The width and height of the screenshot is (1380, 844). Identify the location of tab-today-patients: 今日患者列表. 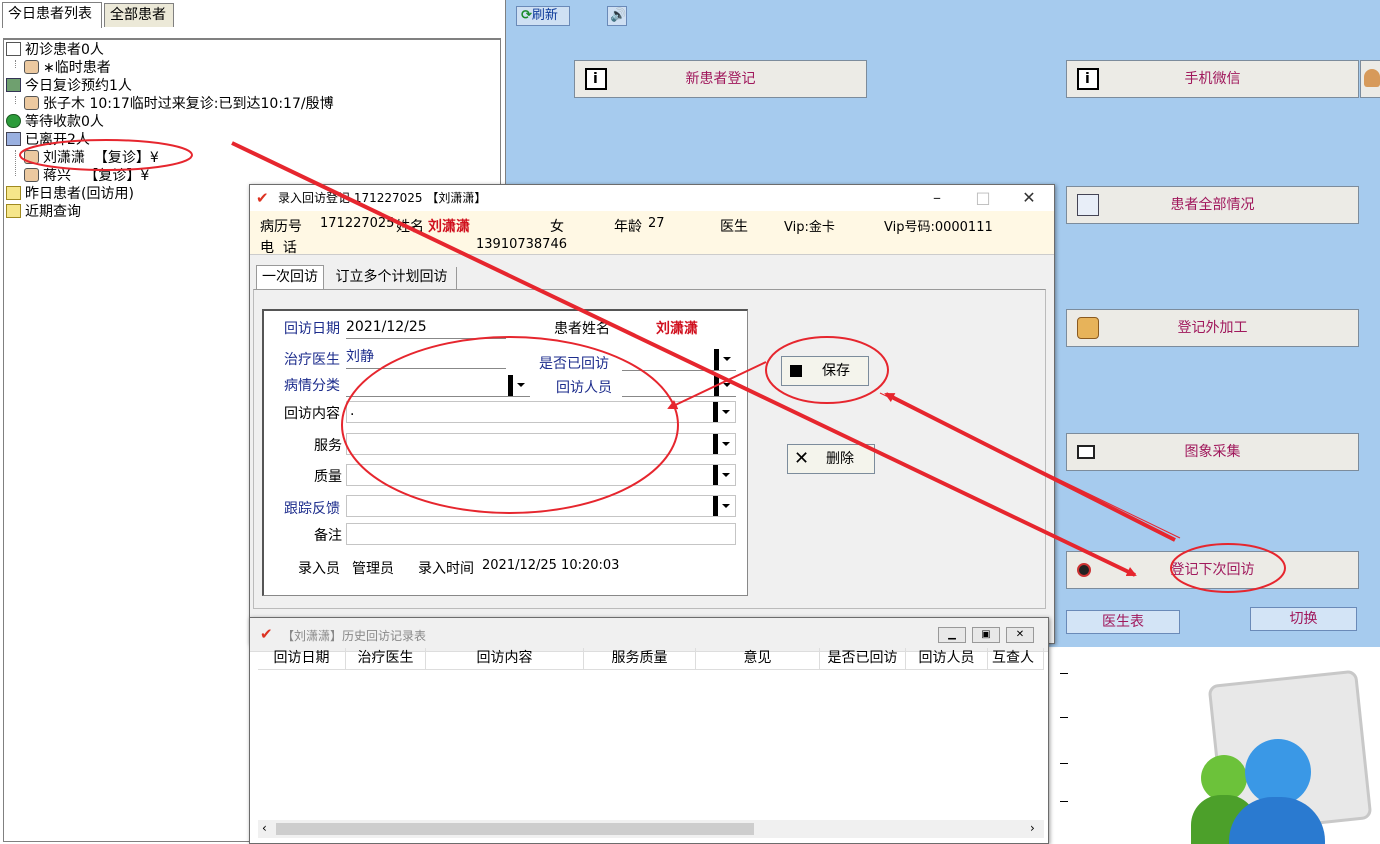
(52, 15).